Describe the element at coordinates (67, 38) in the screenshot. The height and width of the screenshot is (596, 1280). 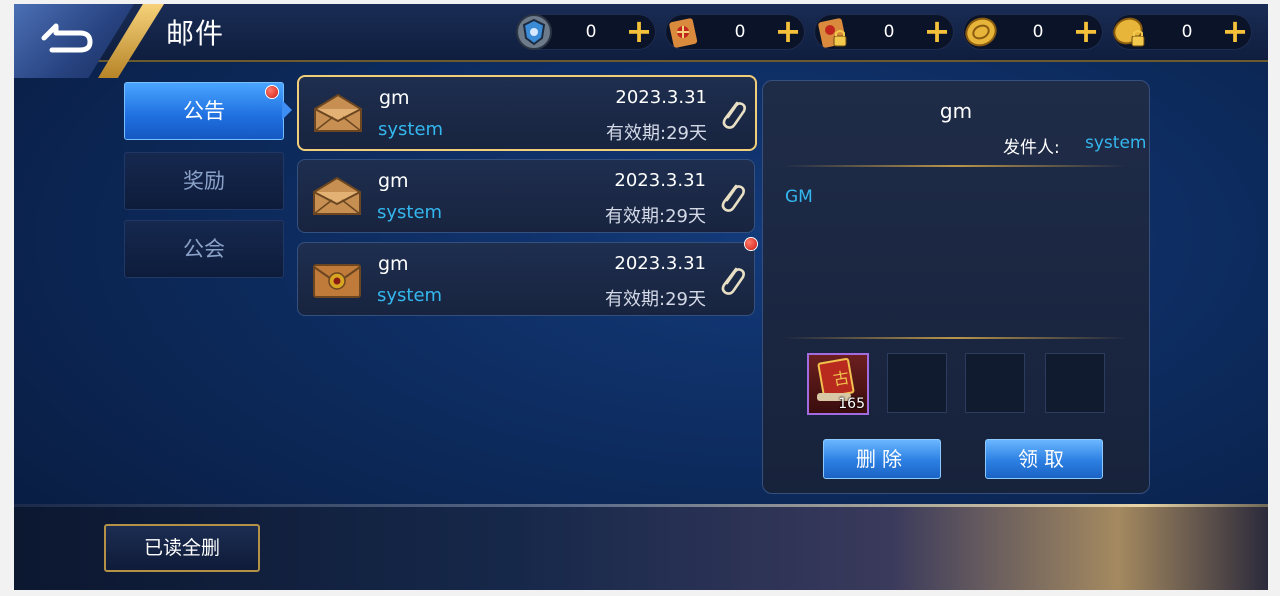
I see `back-arrow-icon` at that location.